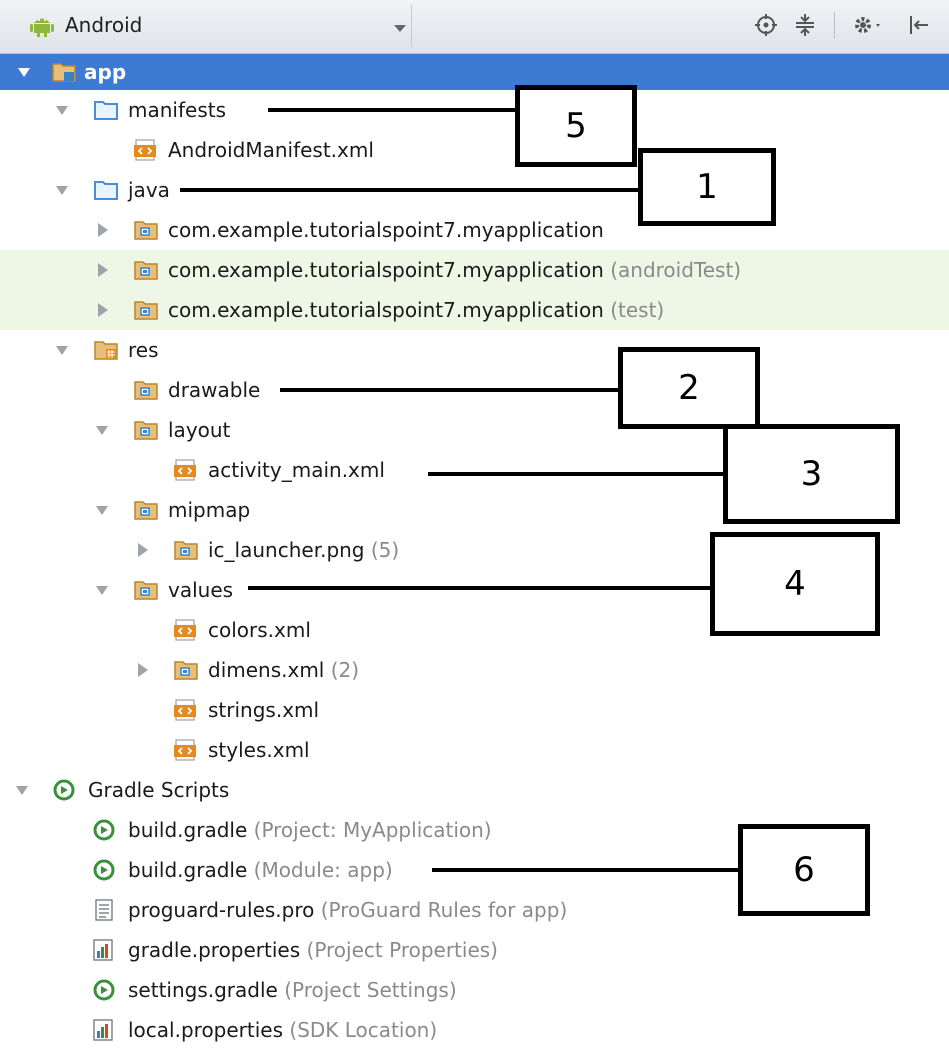 This screenshot has width=949, height=1050. I want to click on callout-box: 2, so click(689, 388).